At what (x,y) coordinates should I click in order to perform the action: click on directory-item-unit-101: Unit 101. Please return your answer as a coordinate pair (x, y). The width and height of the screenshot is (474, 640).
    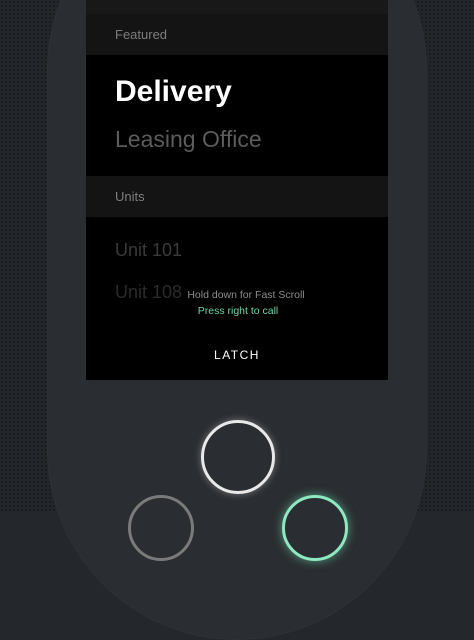
    Looking at the image, I should click on (148, 250).